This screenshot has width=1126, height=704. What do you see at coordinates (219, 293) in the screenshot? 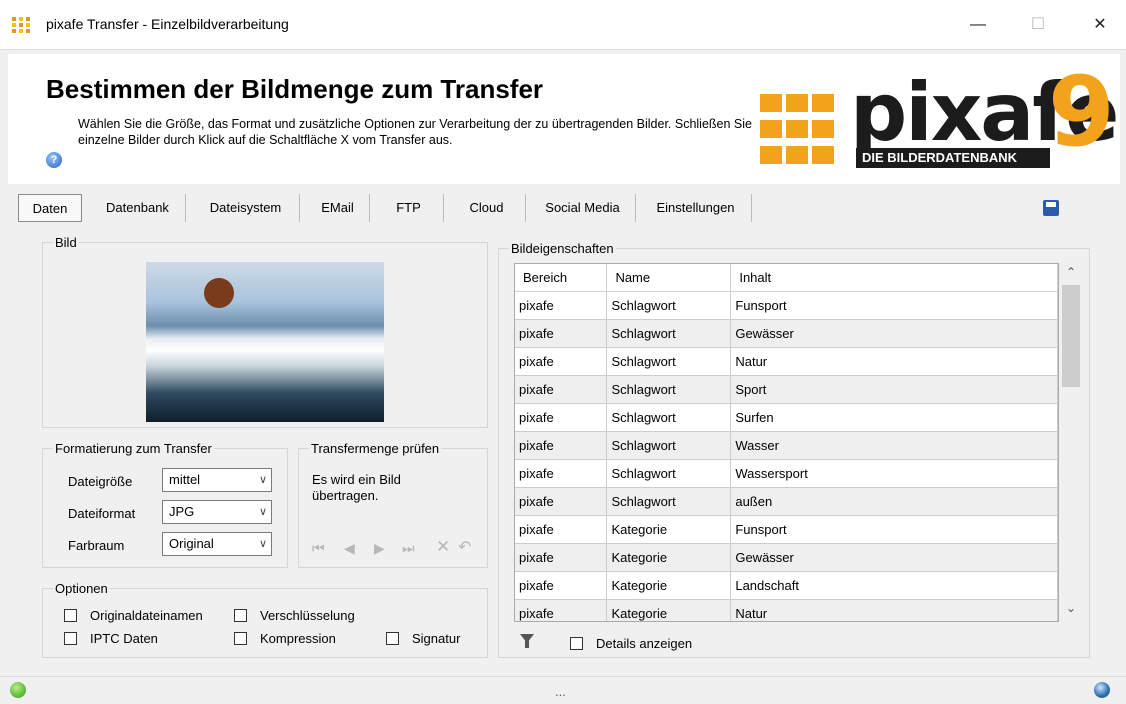
I see `surfer-figure` at bounding box center [219, 293].